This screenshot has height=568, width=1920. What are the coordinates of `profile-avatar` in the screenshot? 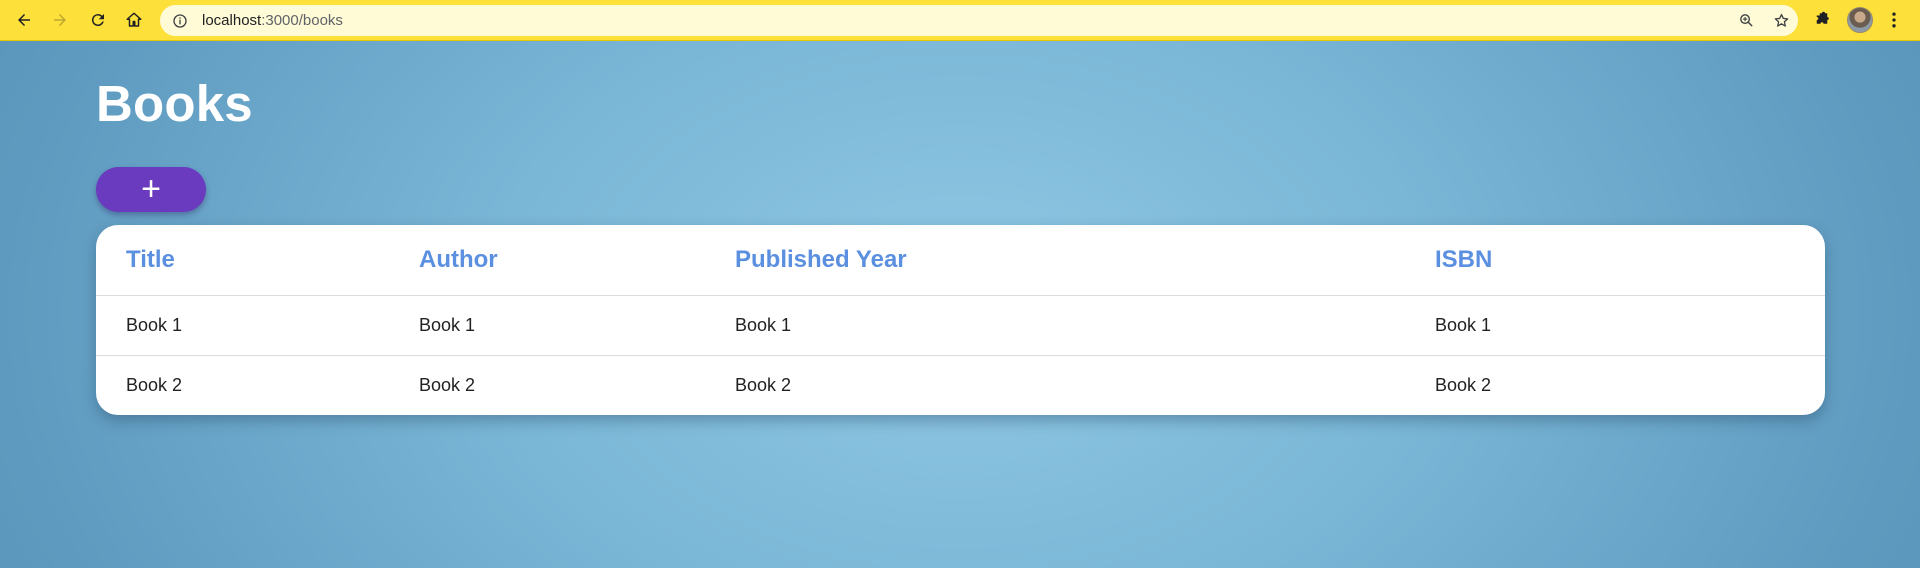 It's located at (1860, 20).